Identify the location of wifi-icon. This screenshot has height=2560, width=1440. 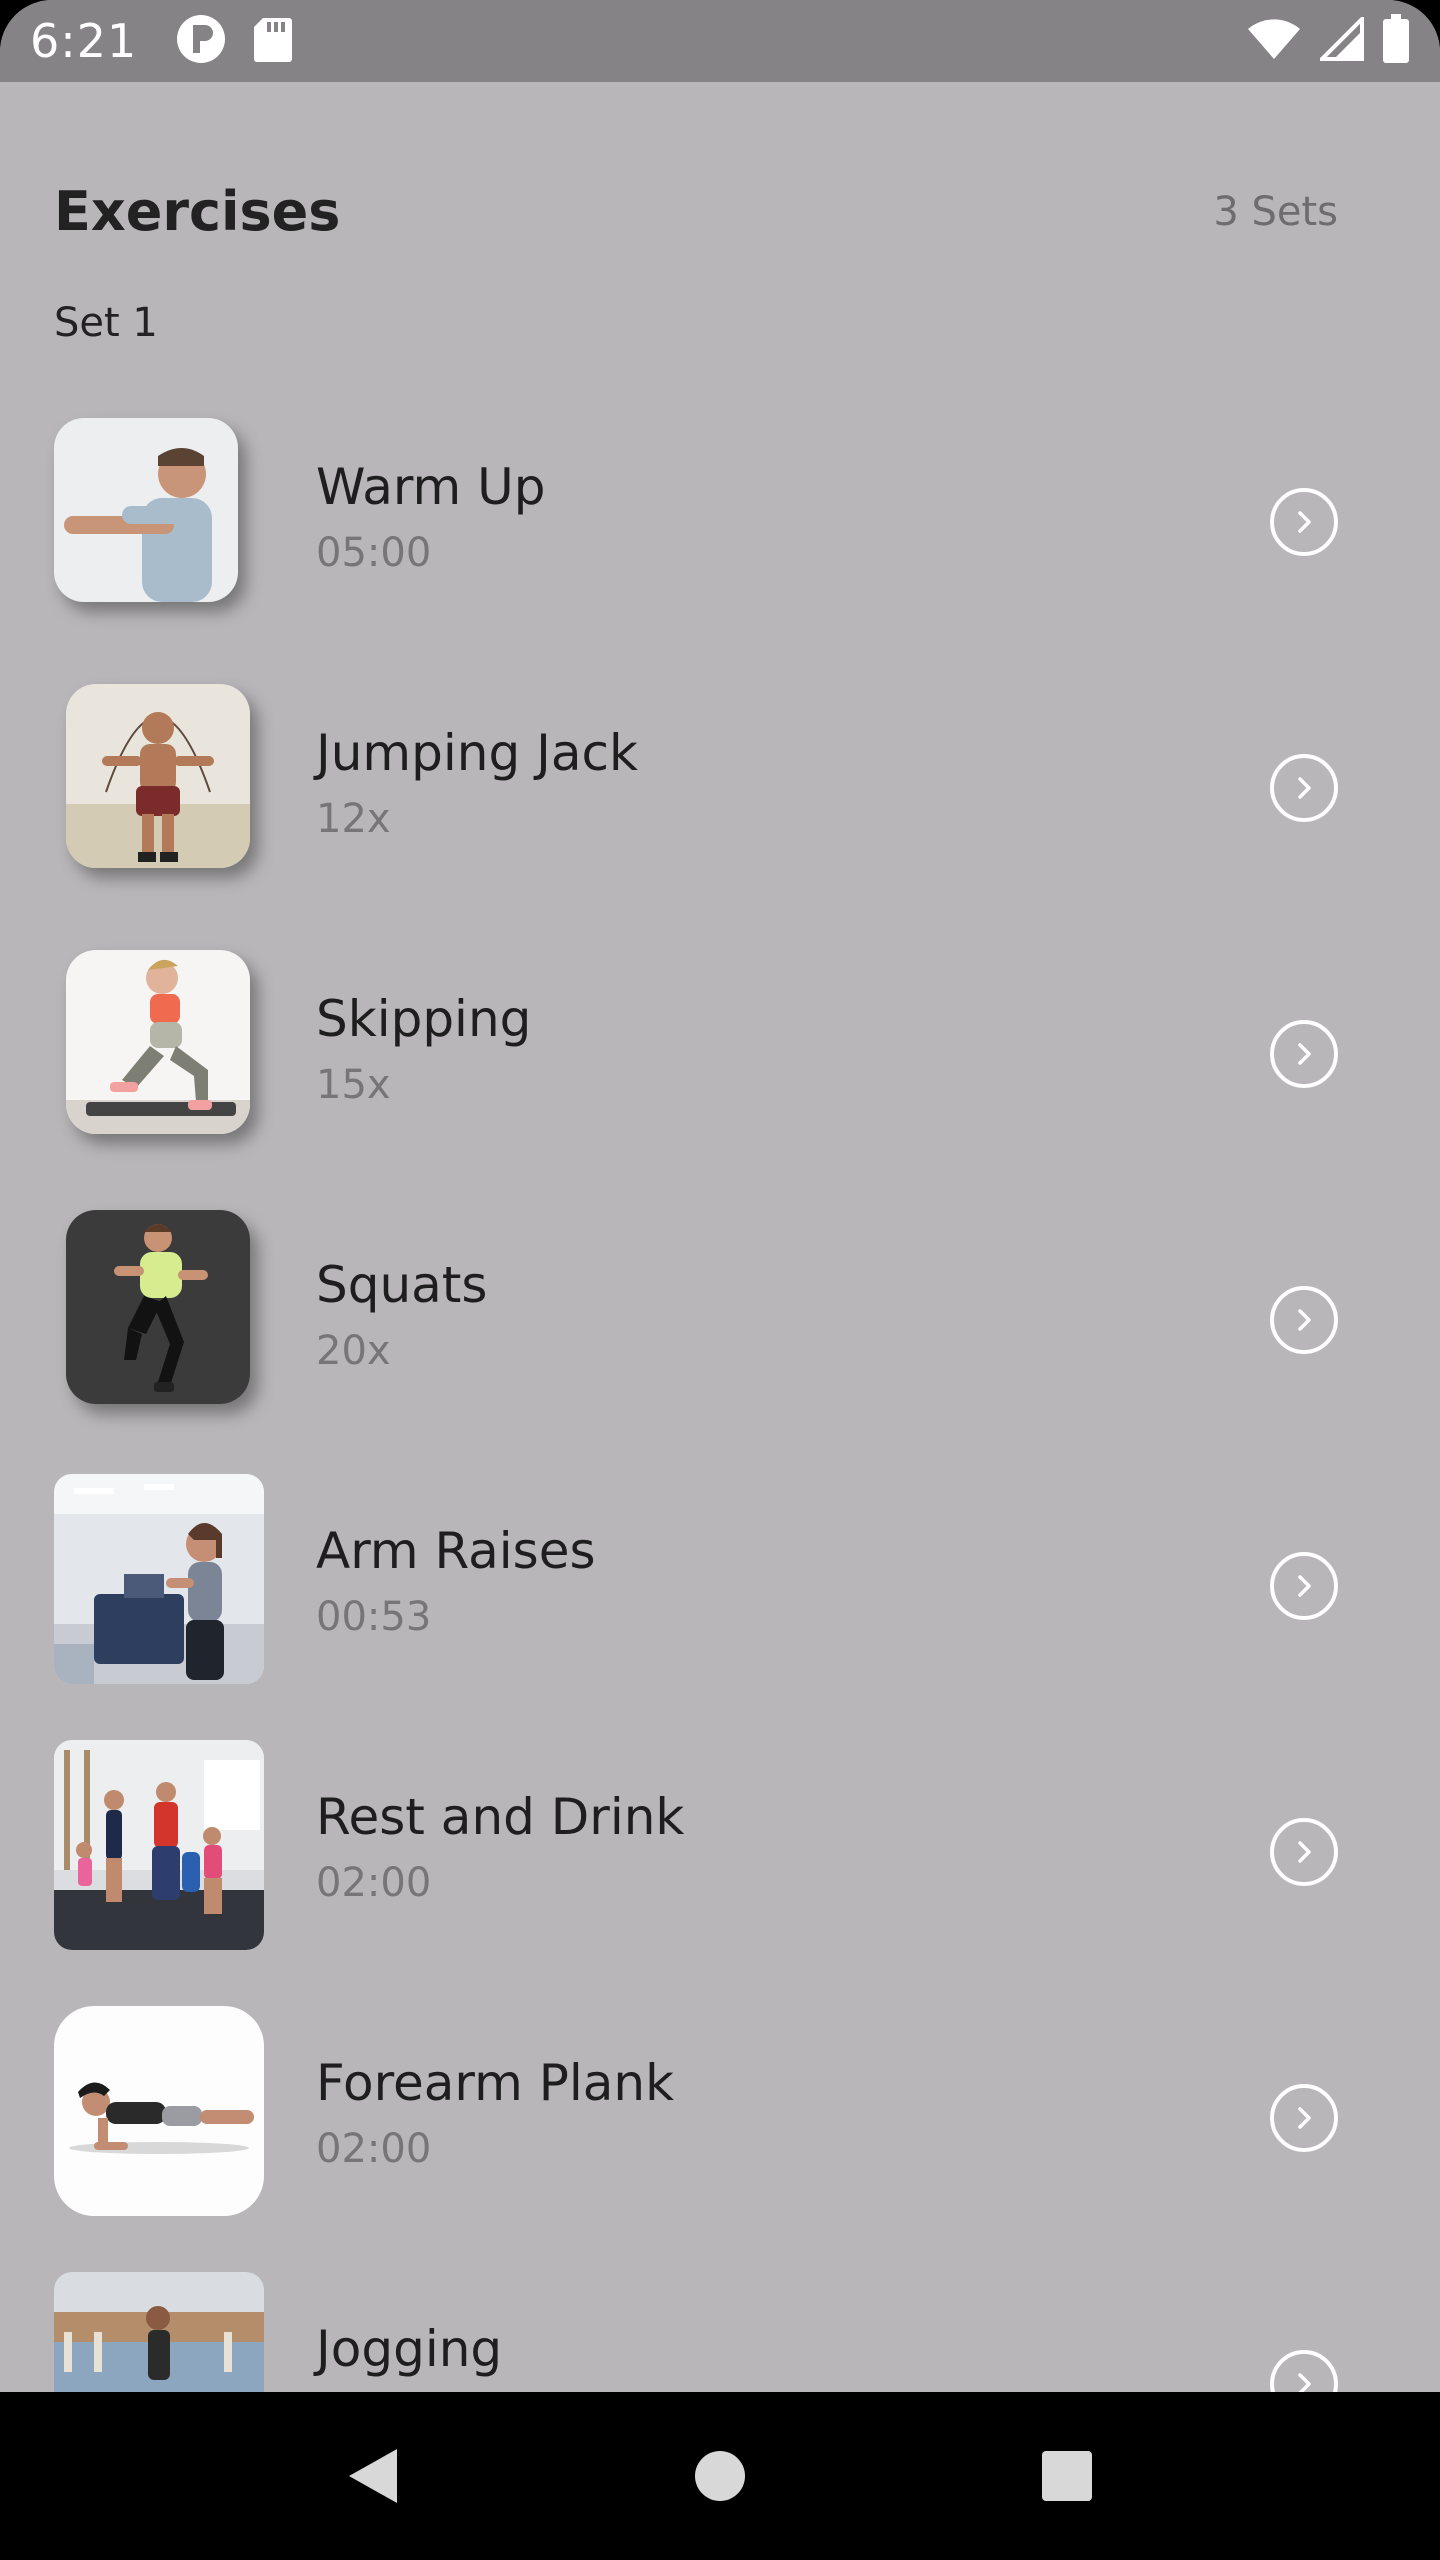
(1274, 41).